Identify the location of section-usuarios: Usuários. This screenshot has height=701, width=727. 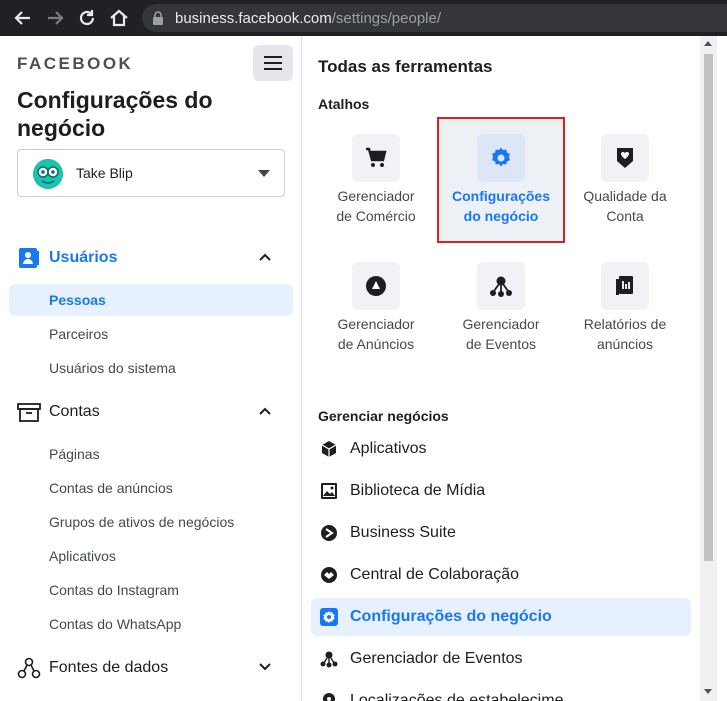
(150, 258).